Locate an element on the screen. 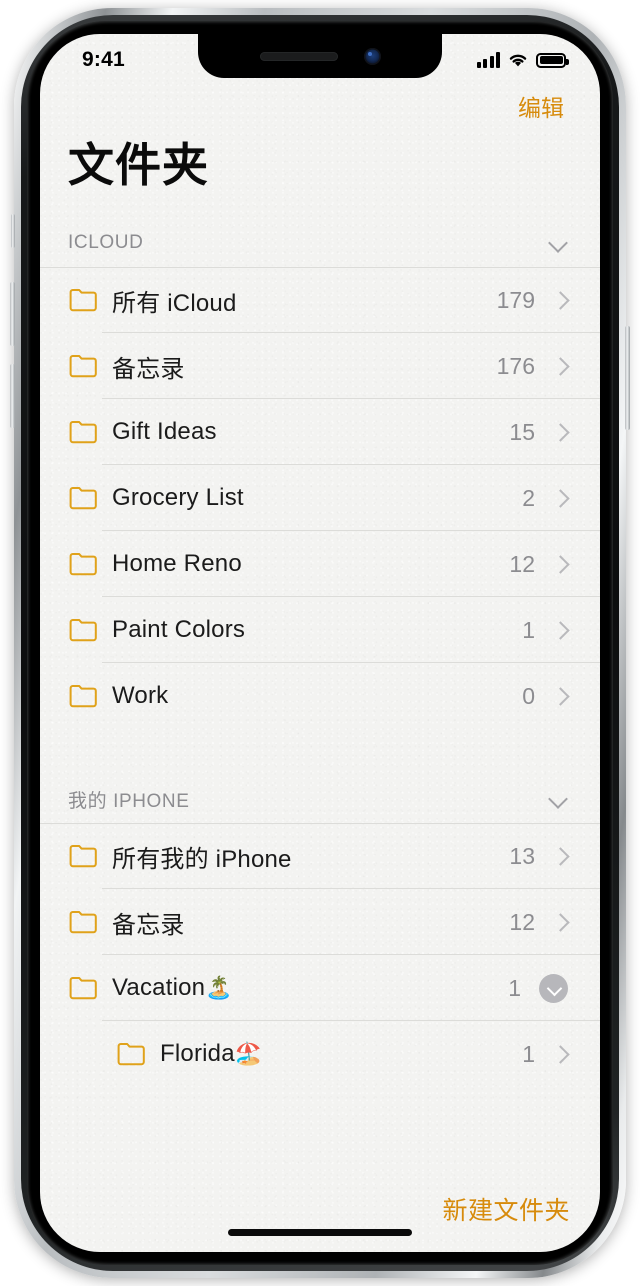 The image size is (640, 1286). folder-row: Work 0 is located at coordinates (320, 696).